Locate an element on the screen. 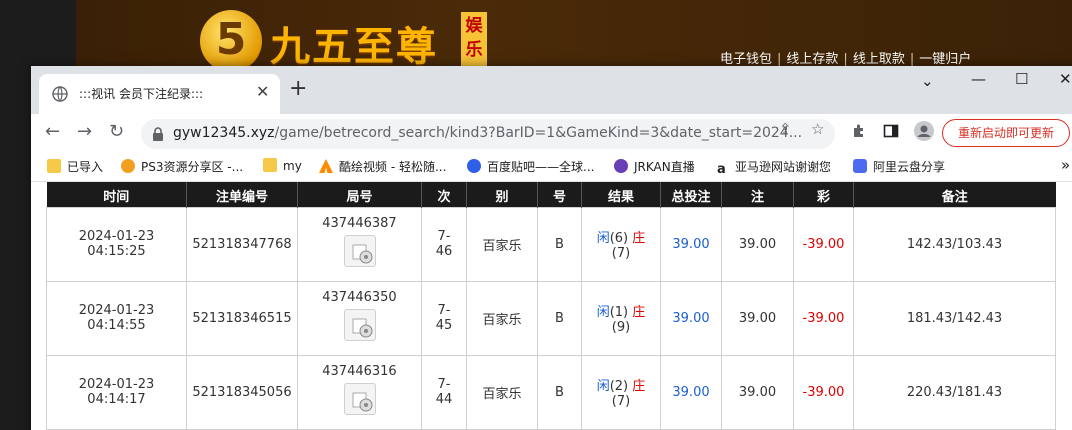 This screenshot has height=430, width=1072. cell-remark: 181.43/142.43 is located at coordinates (954, 318).